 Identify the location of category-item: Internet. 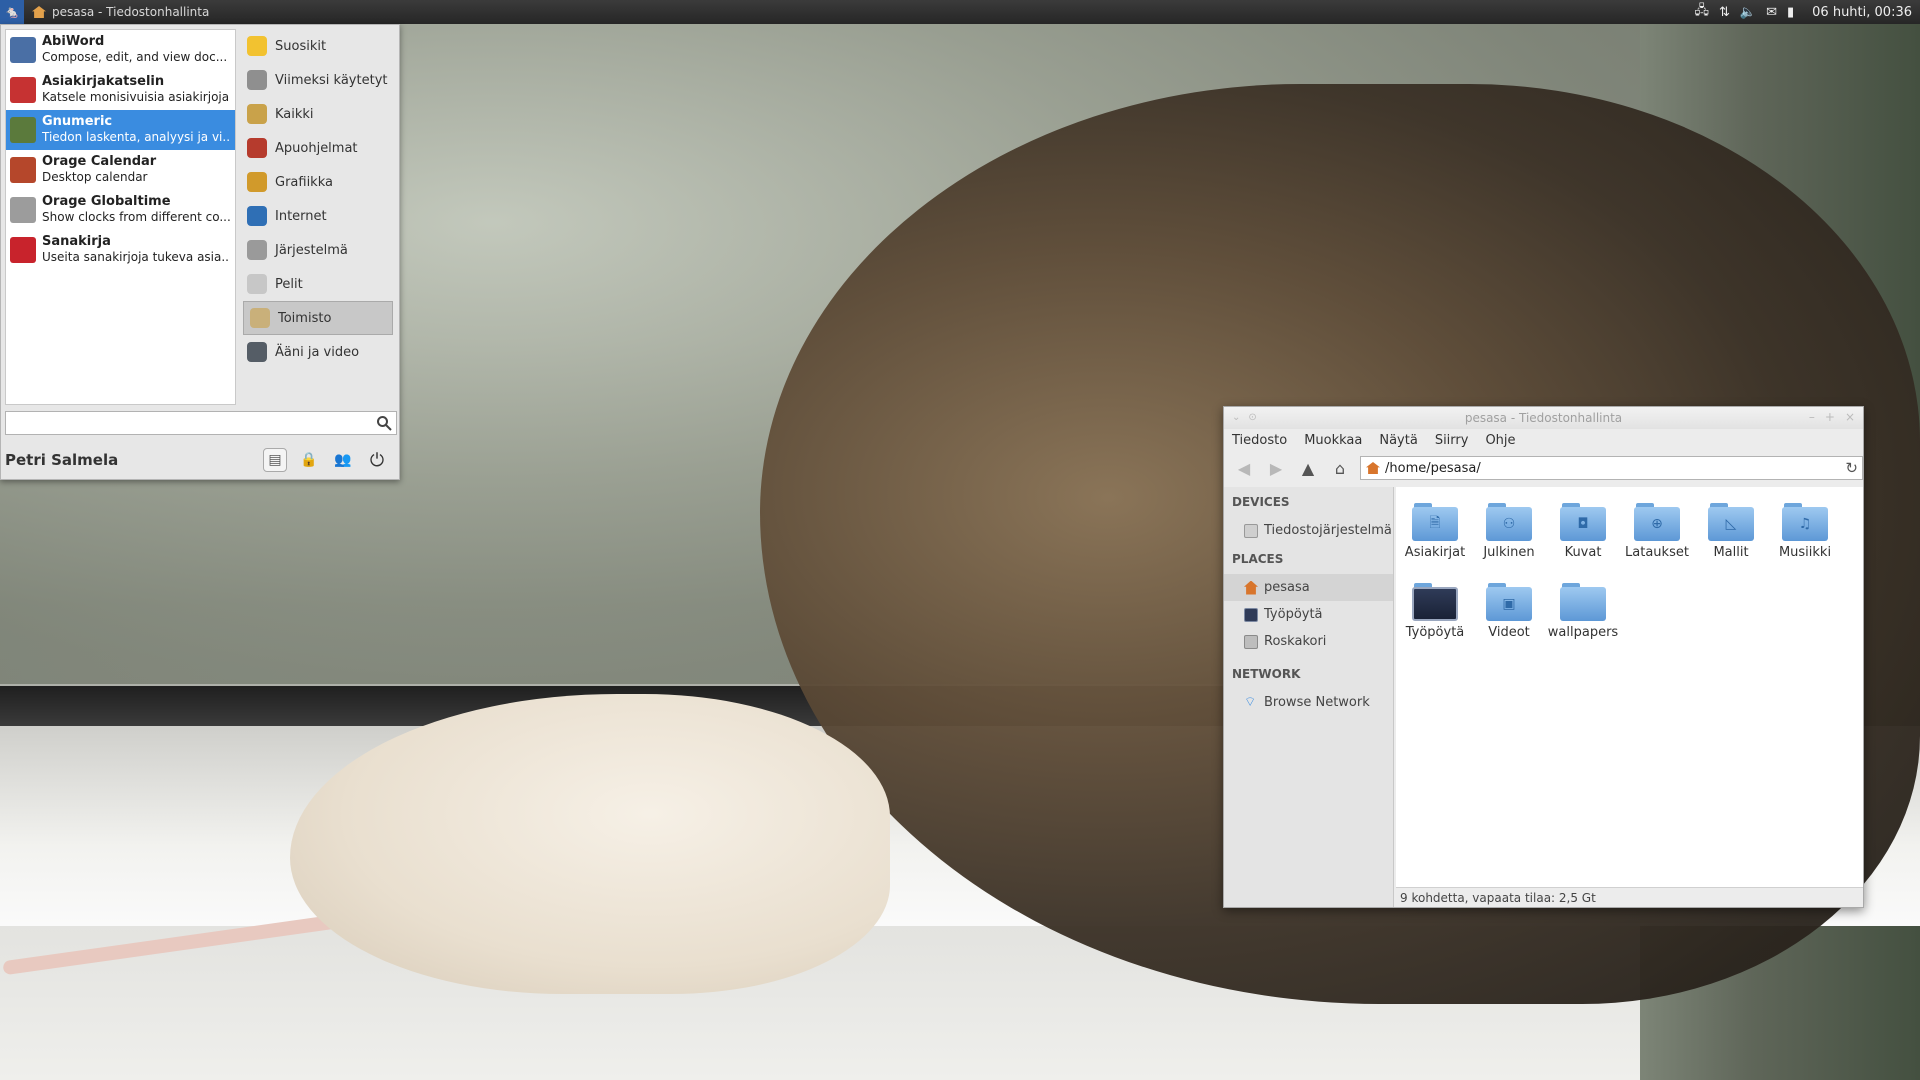
(319, 216).